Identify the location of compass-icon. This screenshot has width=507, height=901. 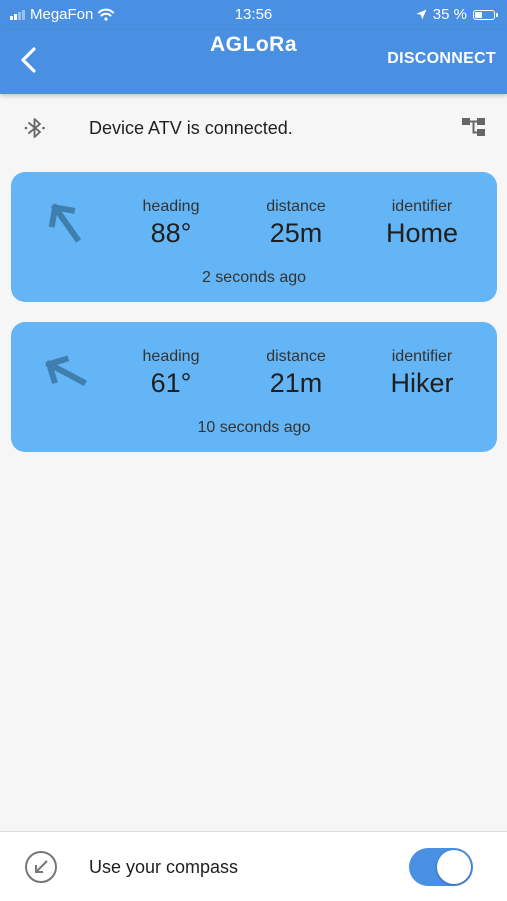
(41, 867).